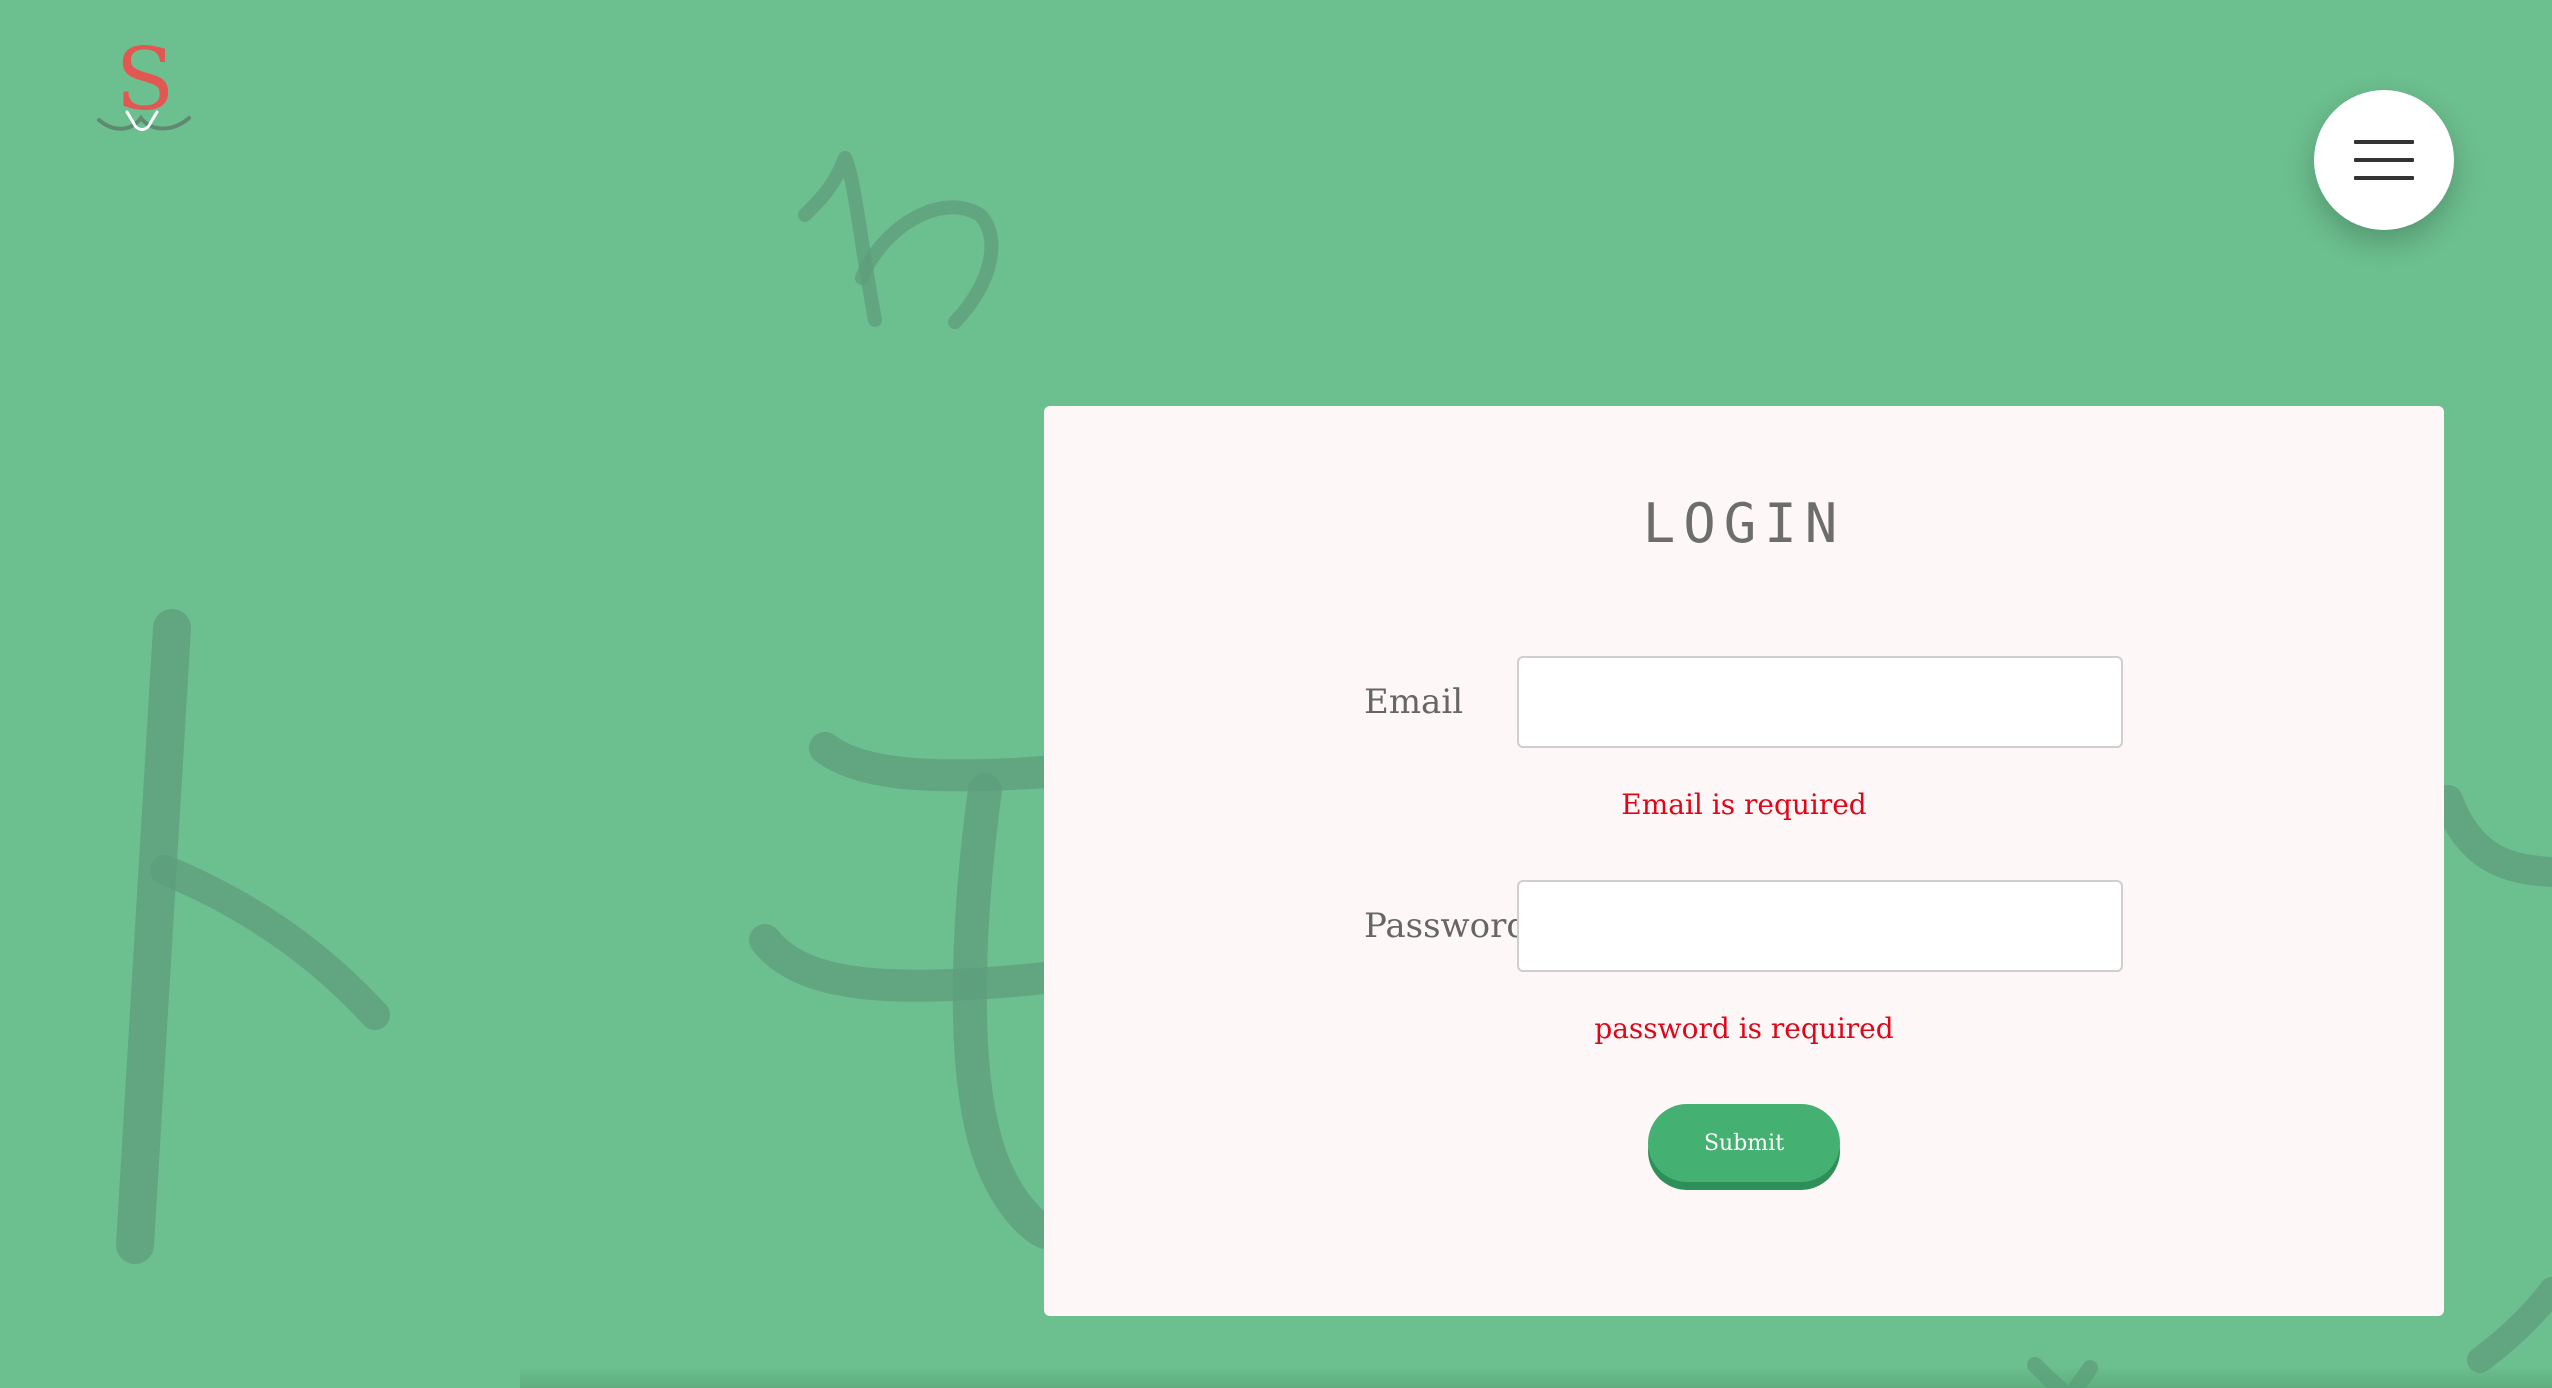  I want to click on email-error: Email is required, so click(1744, 804).